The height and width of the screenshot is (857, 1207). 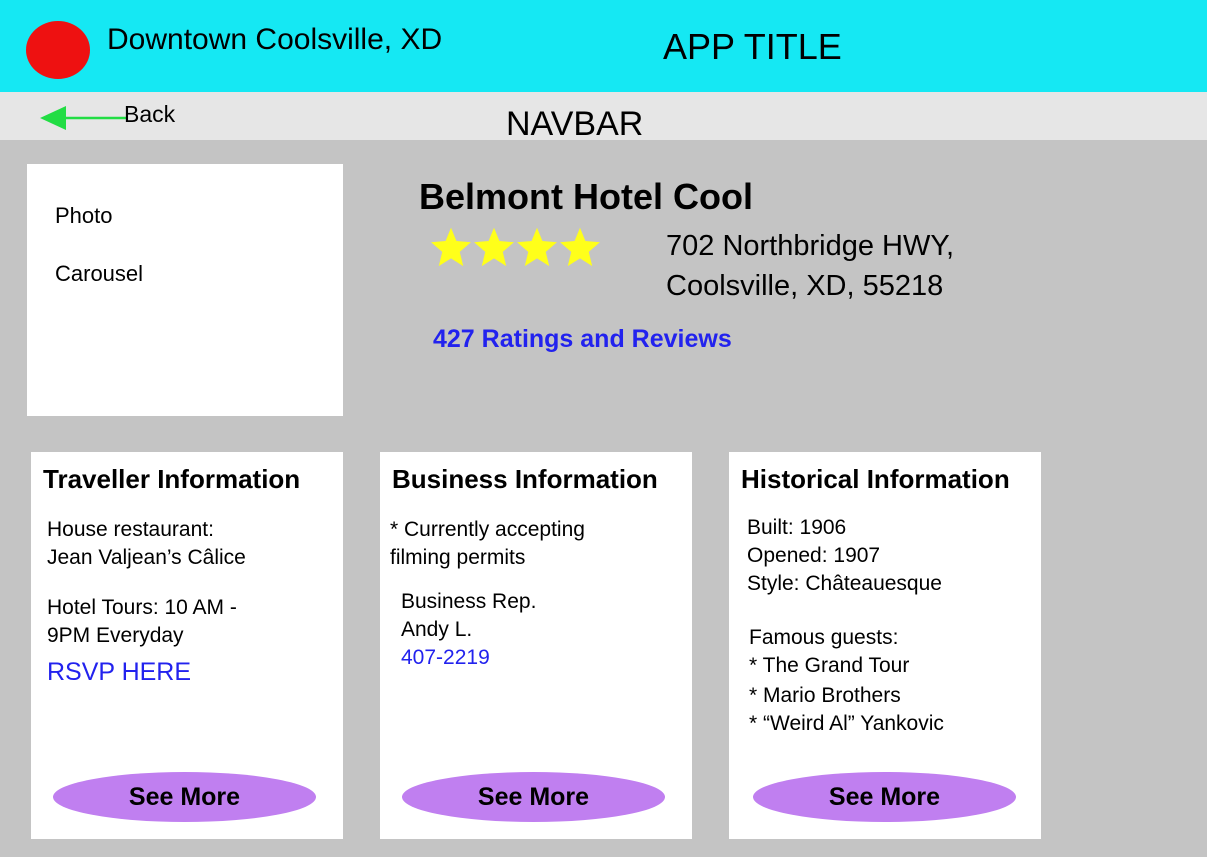 I want to click on back-button: Back, so click(x=118, y=117).